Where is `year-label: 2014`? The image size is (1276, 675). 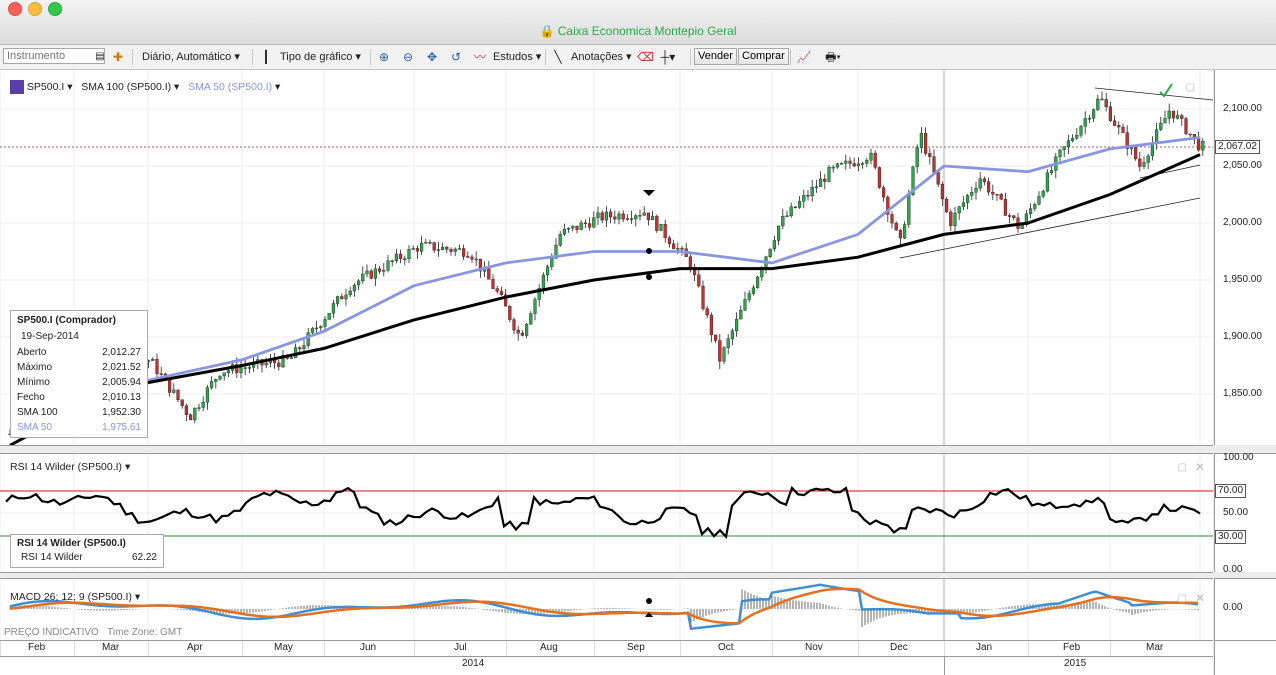
year-label: 2014 is located at coordinates (473, 663).